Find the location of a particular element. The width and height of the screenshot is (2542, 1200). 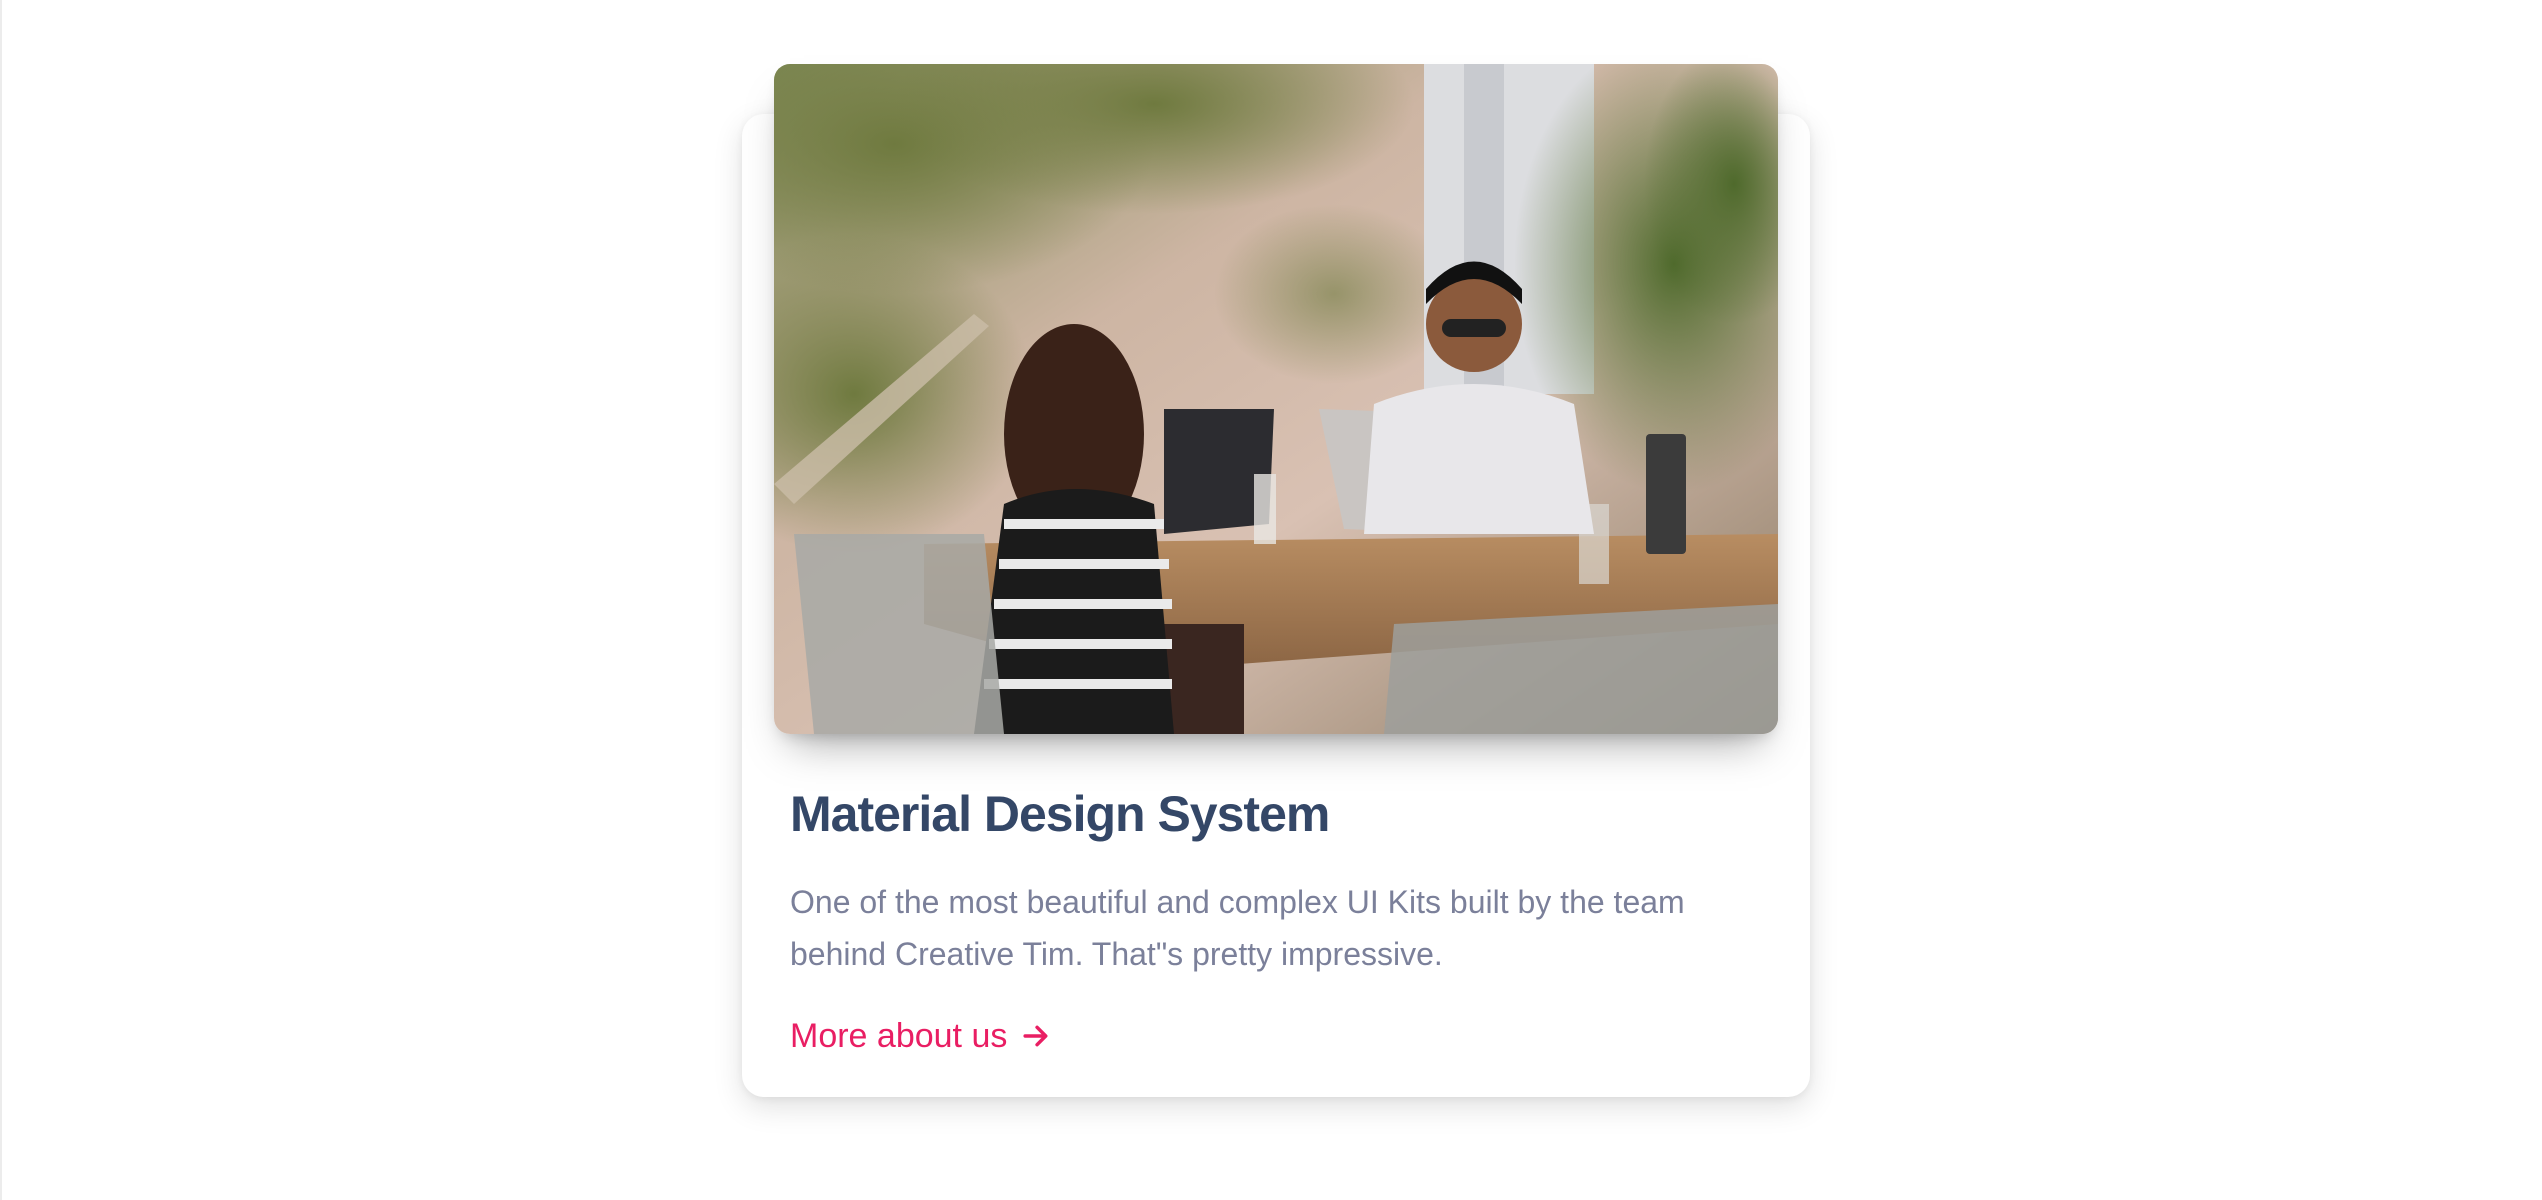

arrow-right-icon is located at coordinates (1035, 1036).